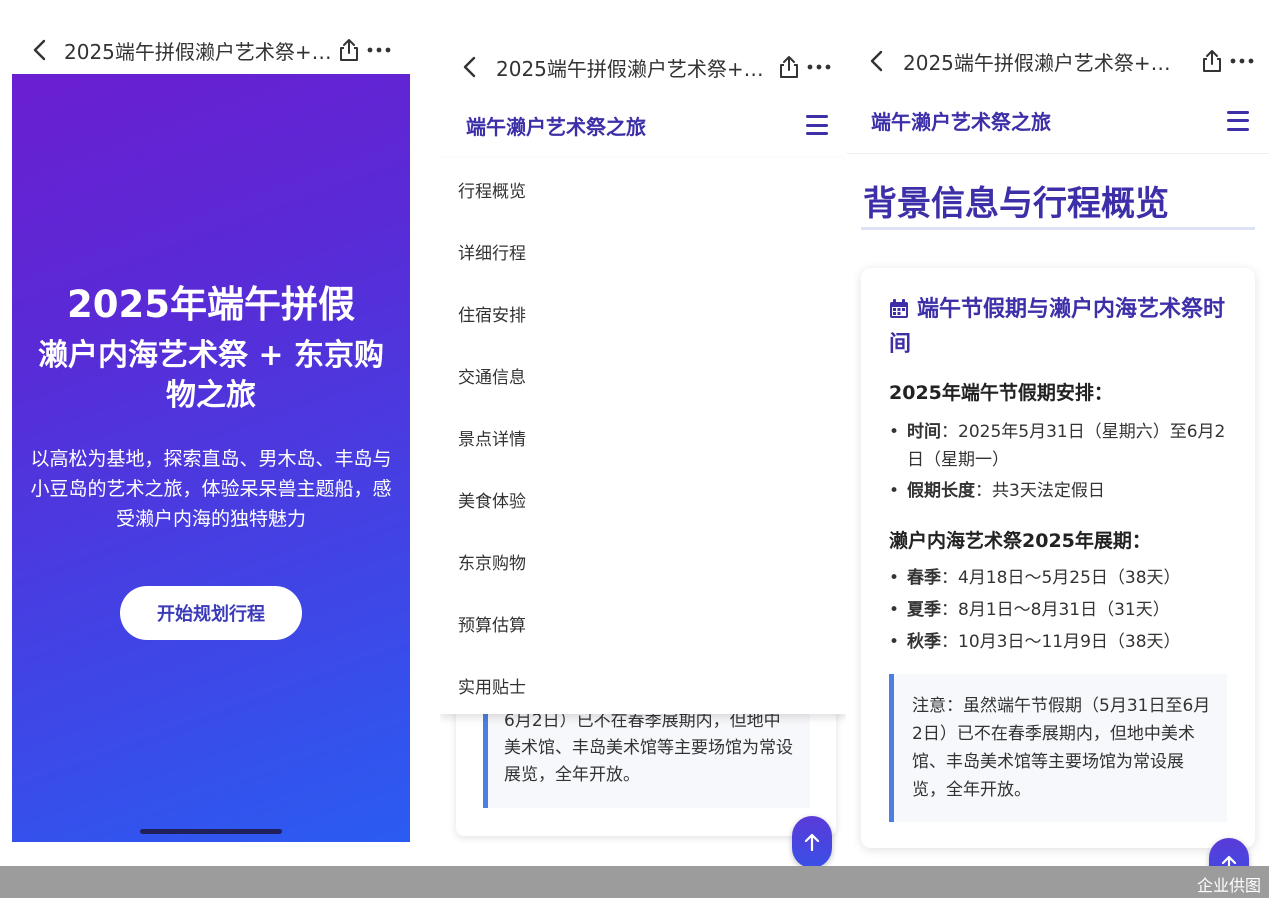 The width and height of the screenshot is (1269, 898). I want to click on home-indicator, so click(211, 831).